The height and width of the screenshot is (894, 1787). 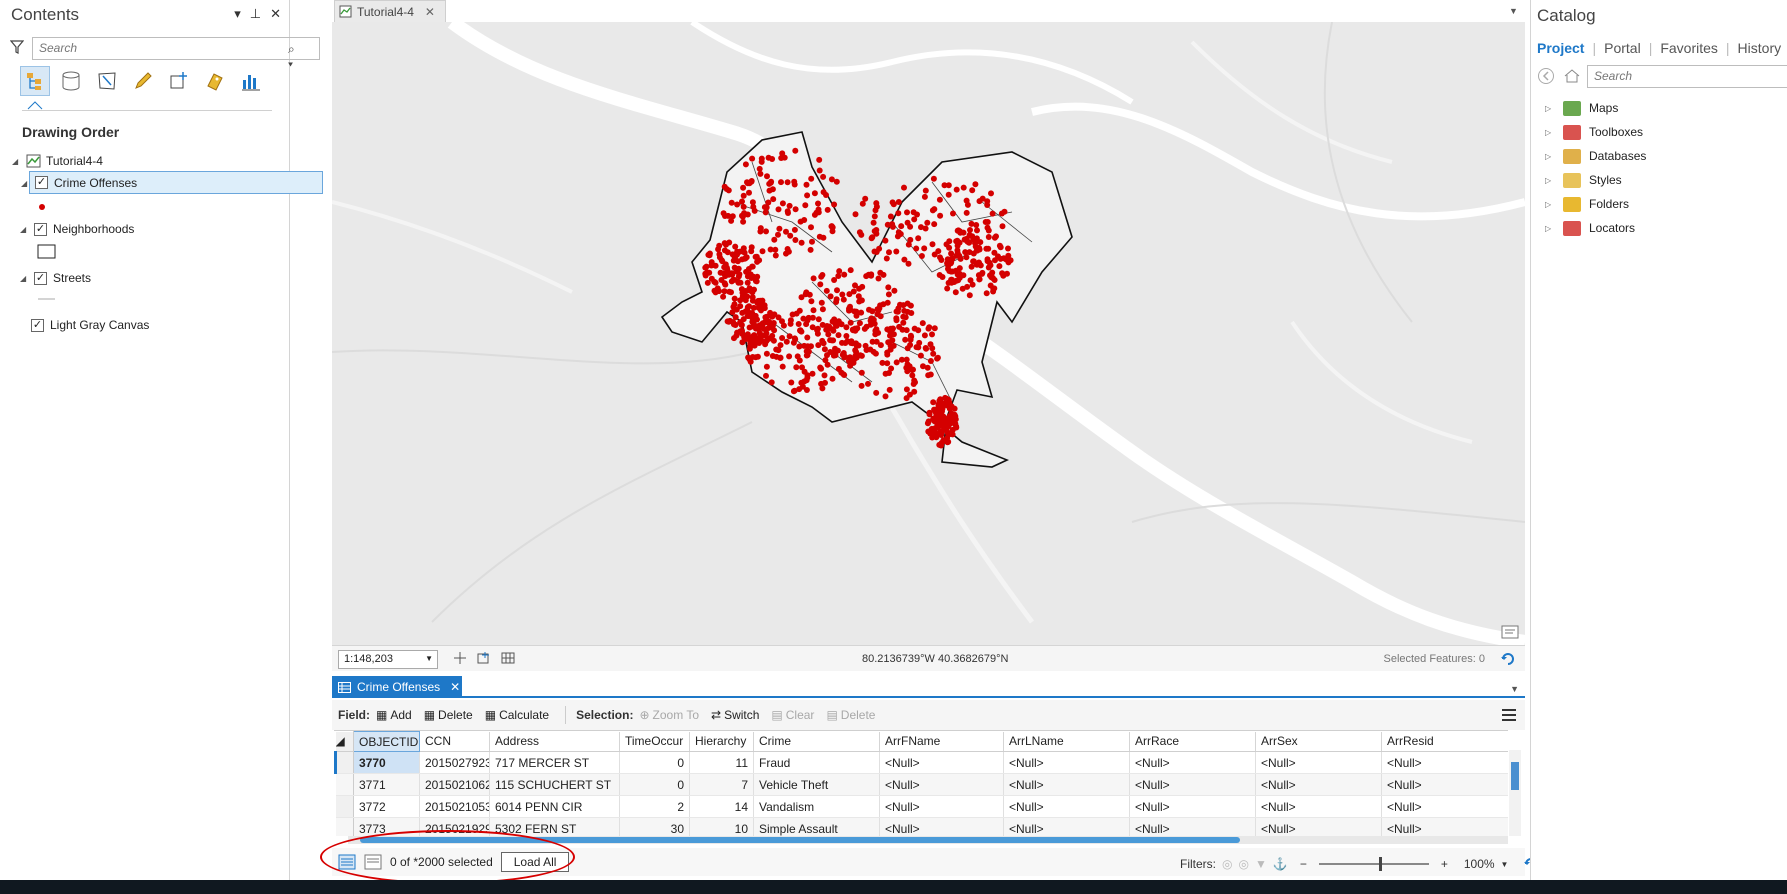 What do you see at coordinates (1595, 108) in the screenshot?
I see `catalog-item-maps: ▷ Maps` at bounding box center [1595, 108].